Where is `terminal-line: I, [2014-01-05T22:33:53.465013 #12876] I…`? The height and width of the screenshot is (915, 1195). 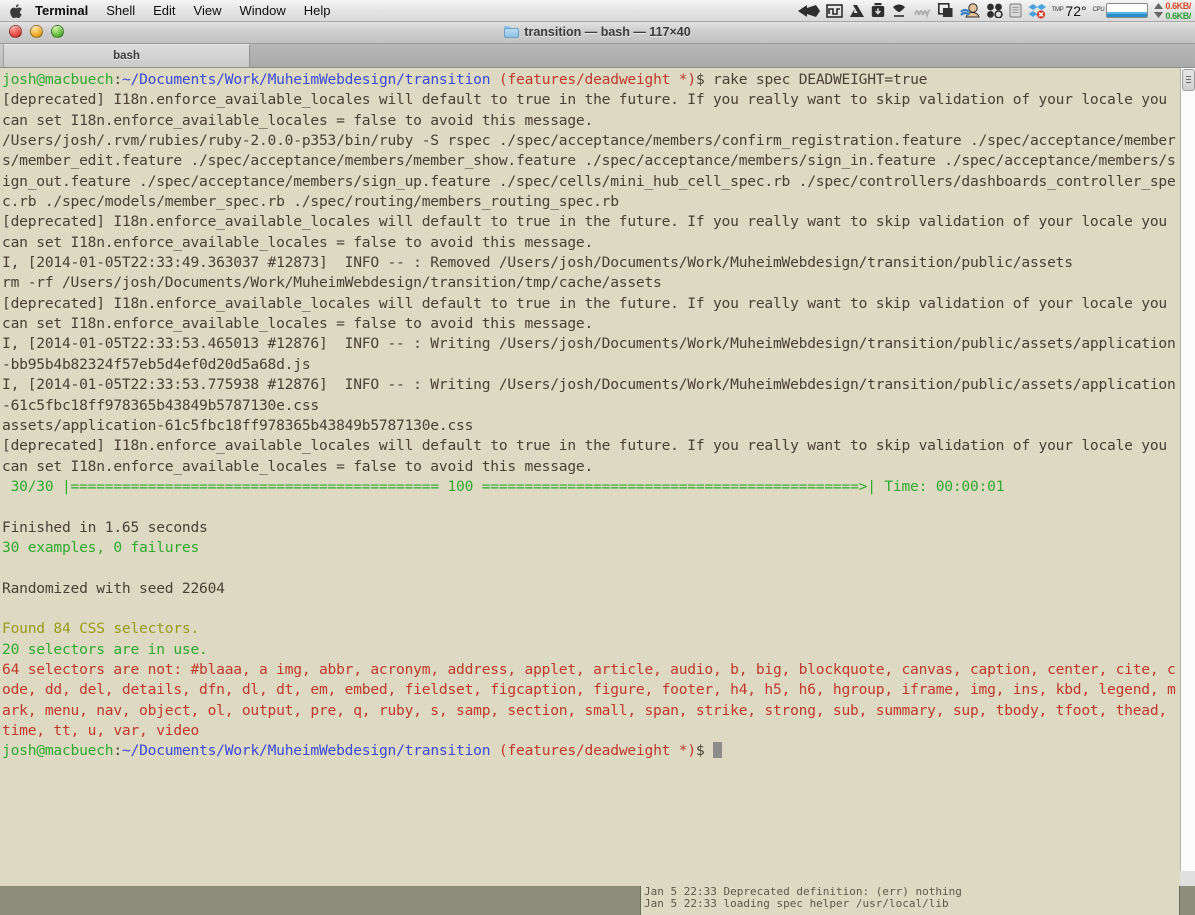 terminal-line: I, [2014-01-05T22:33:53.465013 #12876] I… is located at coordinates (591, 354).